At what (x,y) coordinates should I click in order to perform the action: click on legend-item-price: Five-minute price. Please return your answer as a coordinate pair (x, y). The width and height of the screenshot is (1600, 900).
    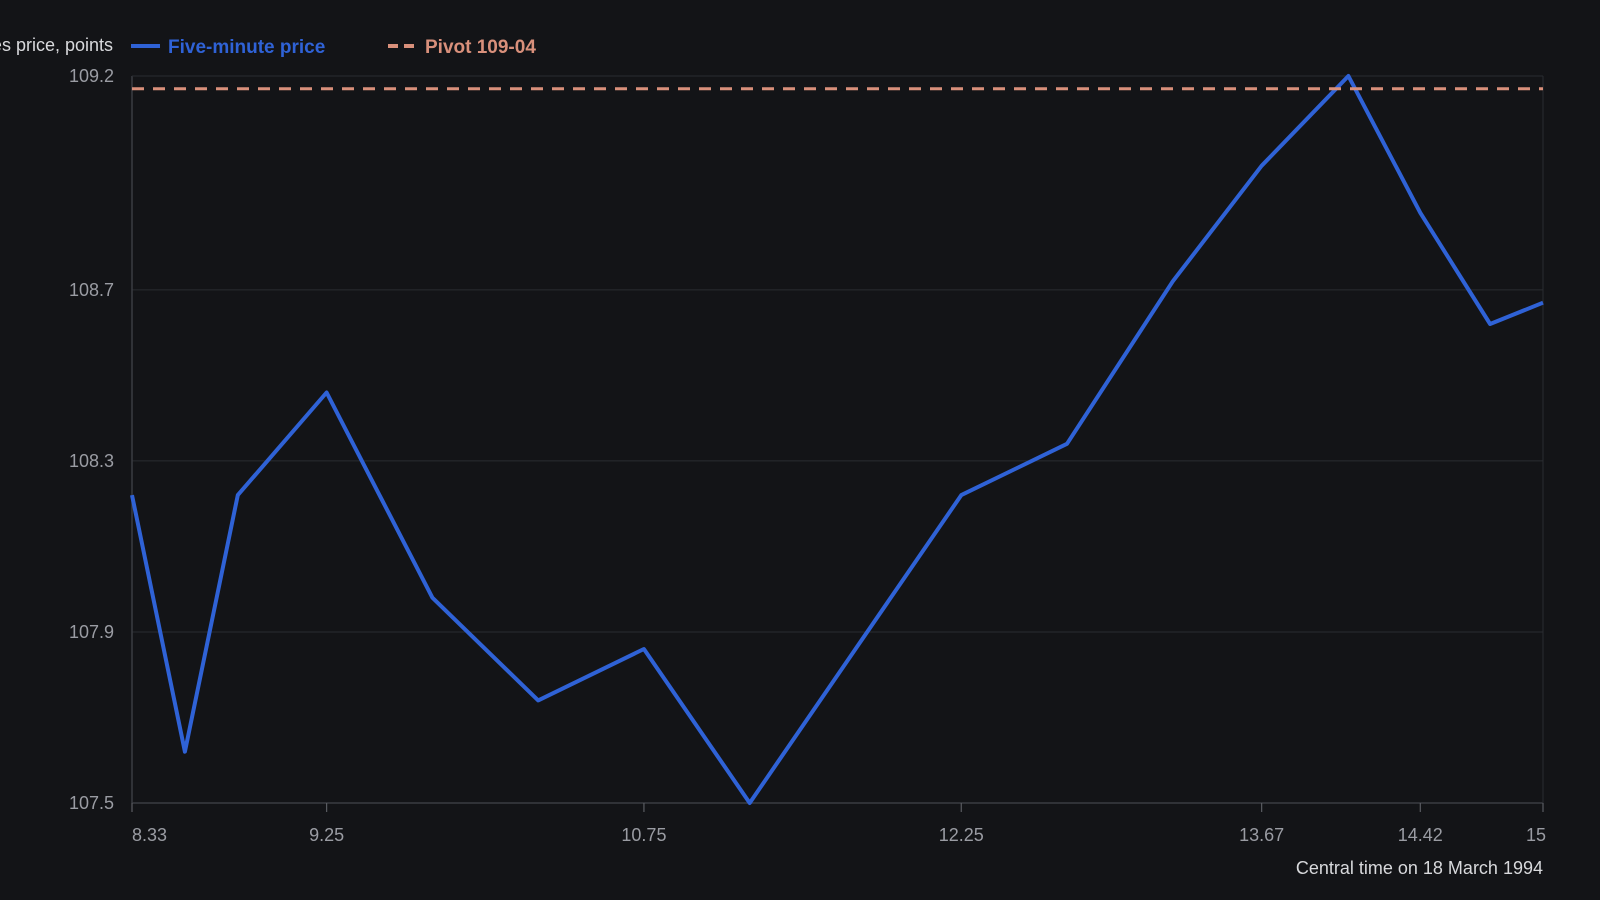
    Looking at the image, I should click on (228, 47).